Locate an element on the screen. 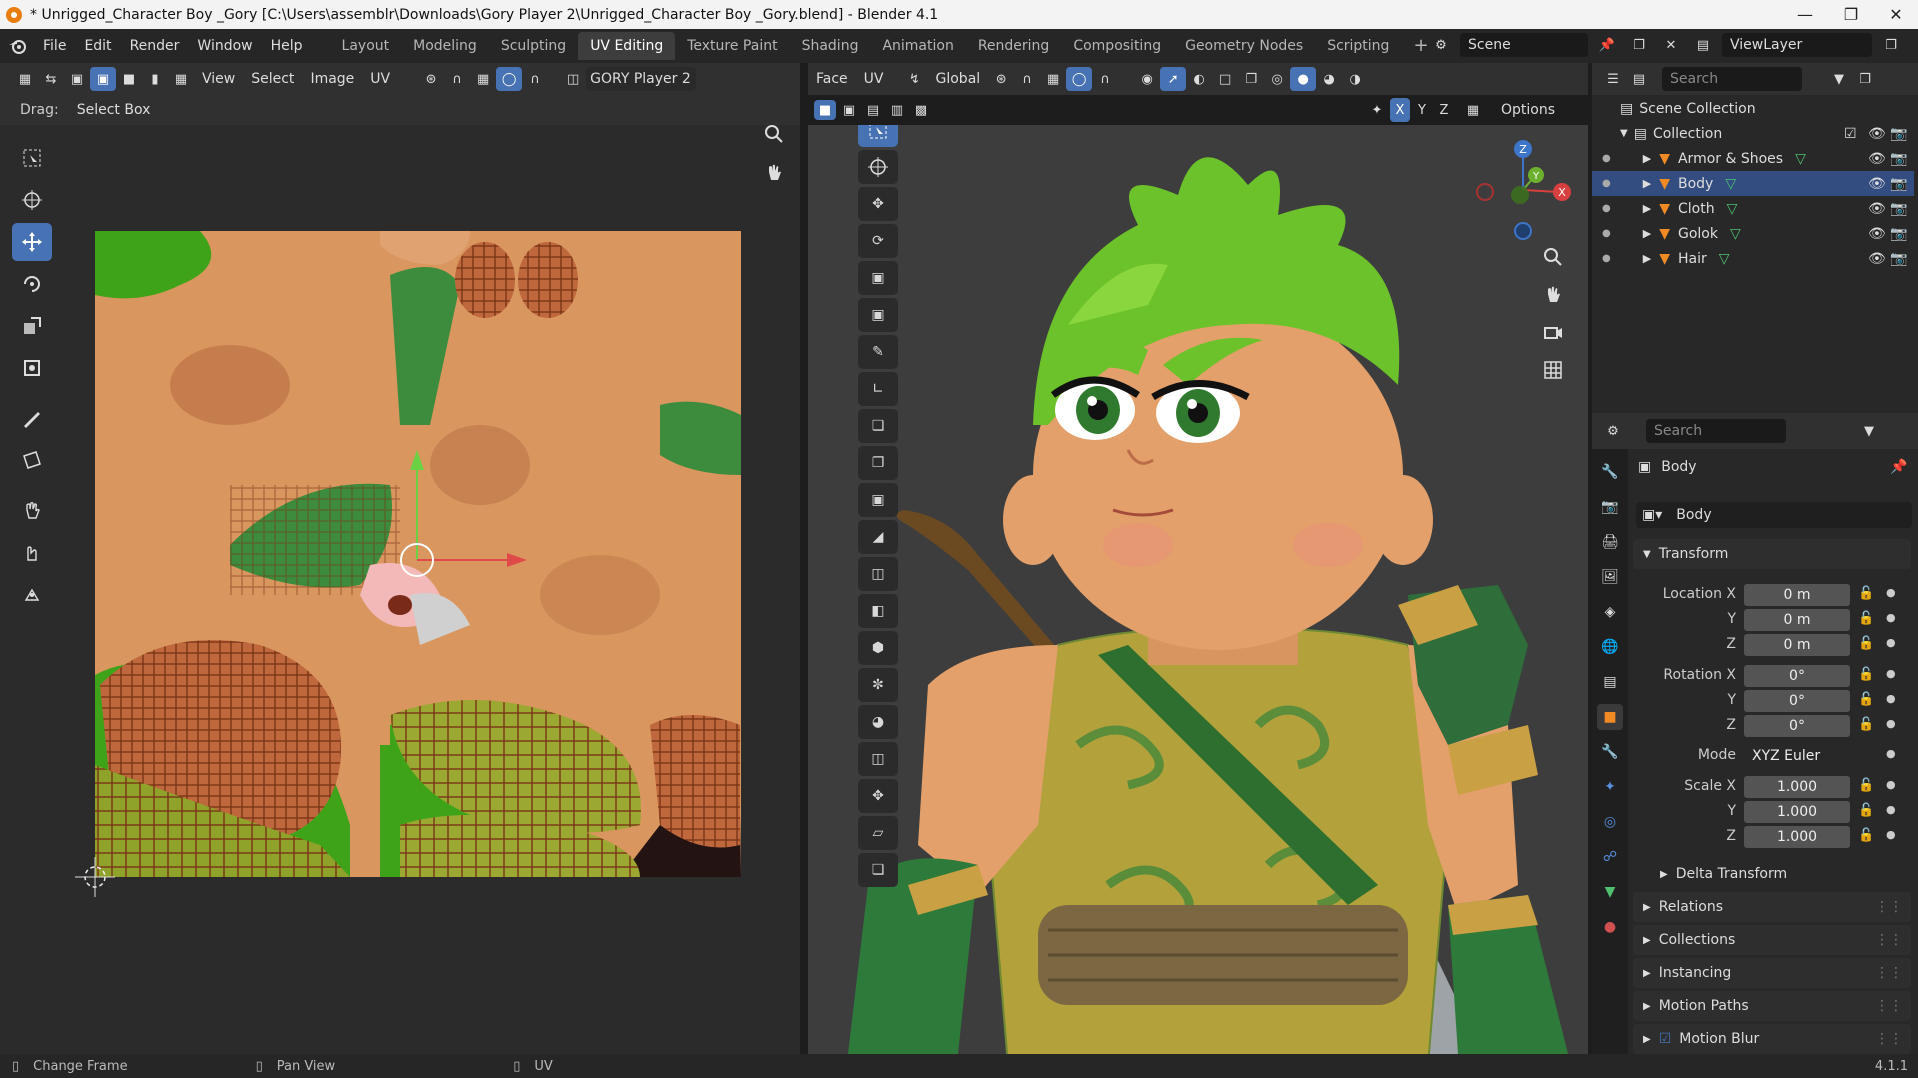 This screenshot has width=1918, height=1078. vp-add-cube-tool-icon: ❏ is located at coordinates (878, 426).